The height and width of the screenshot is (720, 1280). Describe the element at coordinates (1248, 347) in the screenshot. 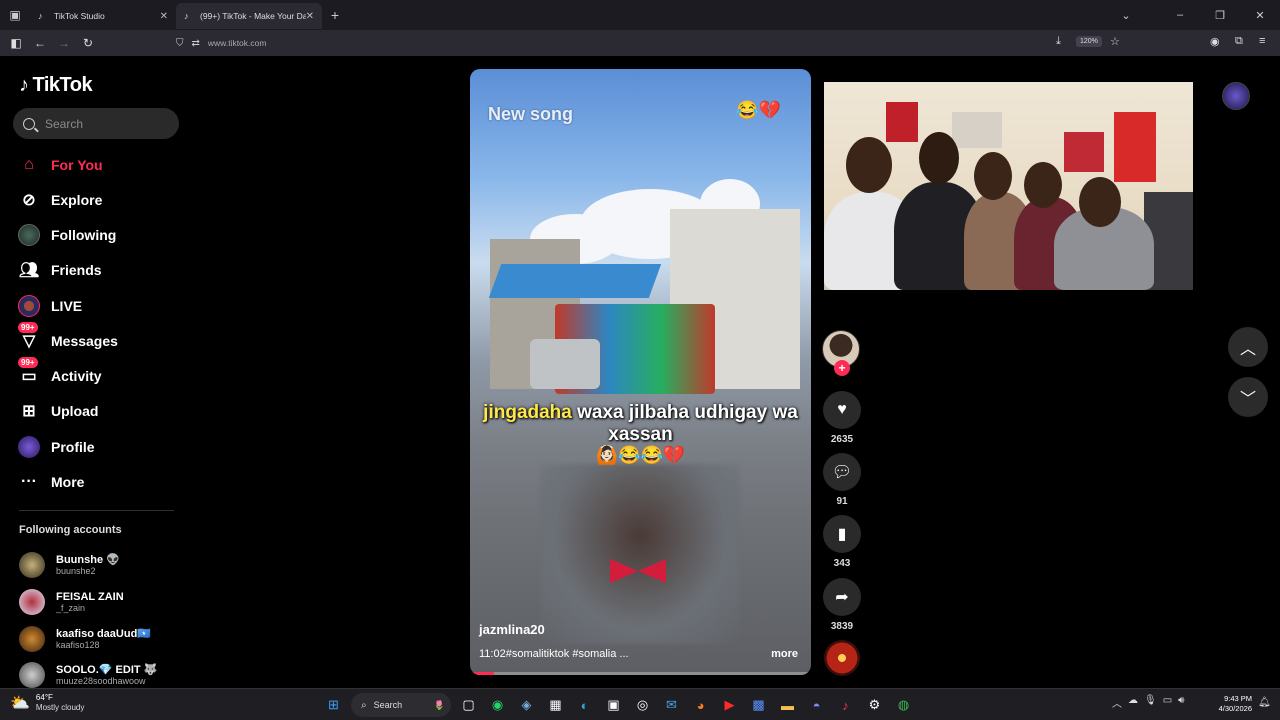

I see `previous-video-button: ︿` at that location.